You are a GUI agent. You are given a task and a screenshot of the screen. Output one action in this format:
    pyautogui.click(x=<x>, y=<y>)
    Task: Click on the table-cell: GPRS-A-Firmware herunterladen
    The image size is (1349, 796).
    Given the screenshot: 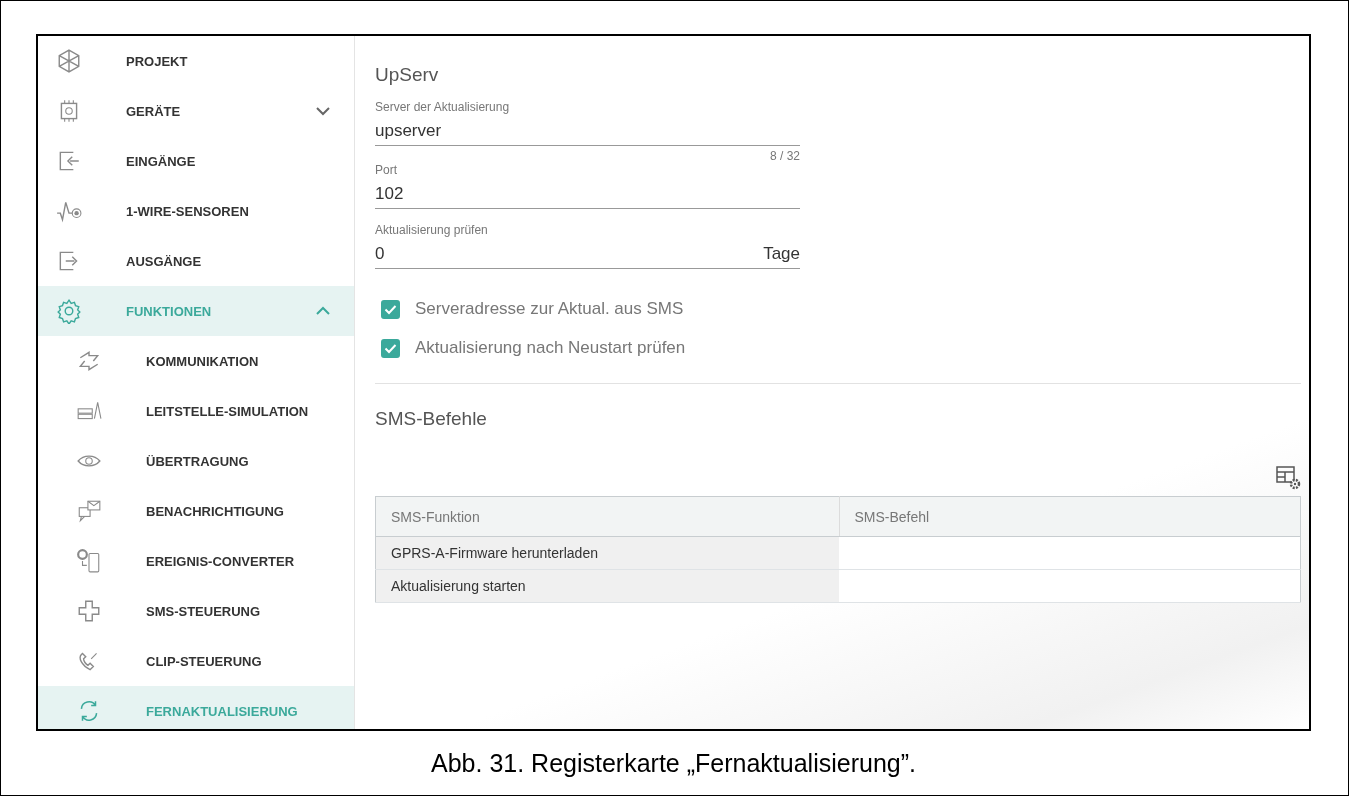 What is the action you would take?
    pyautogui.click(x=607, y=553)
    